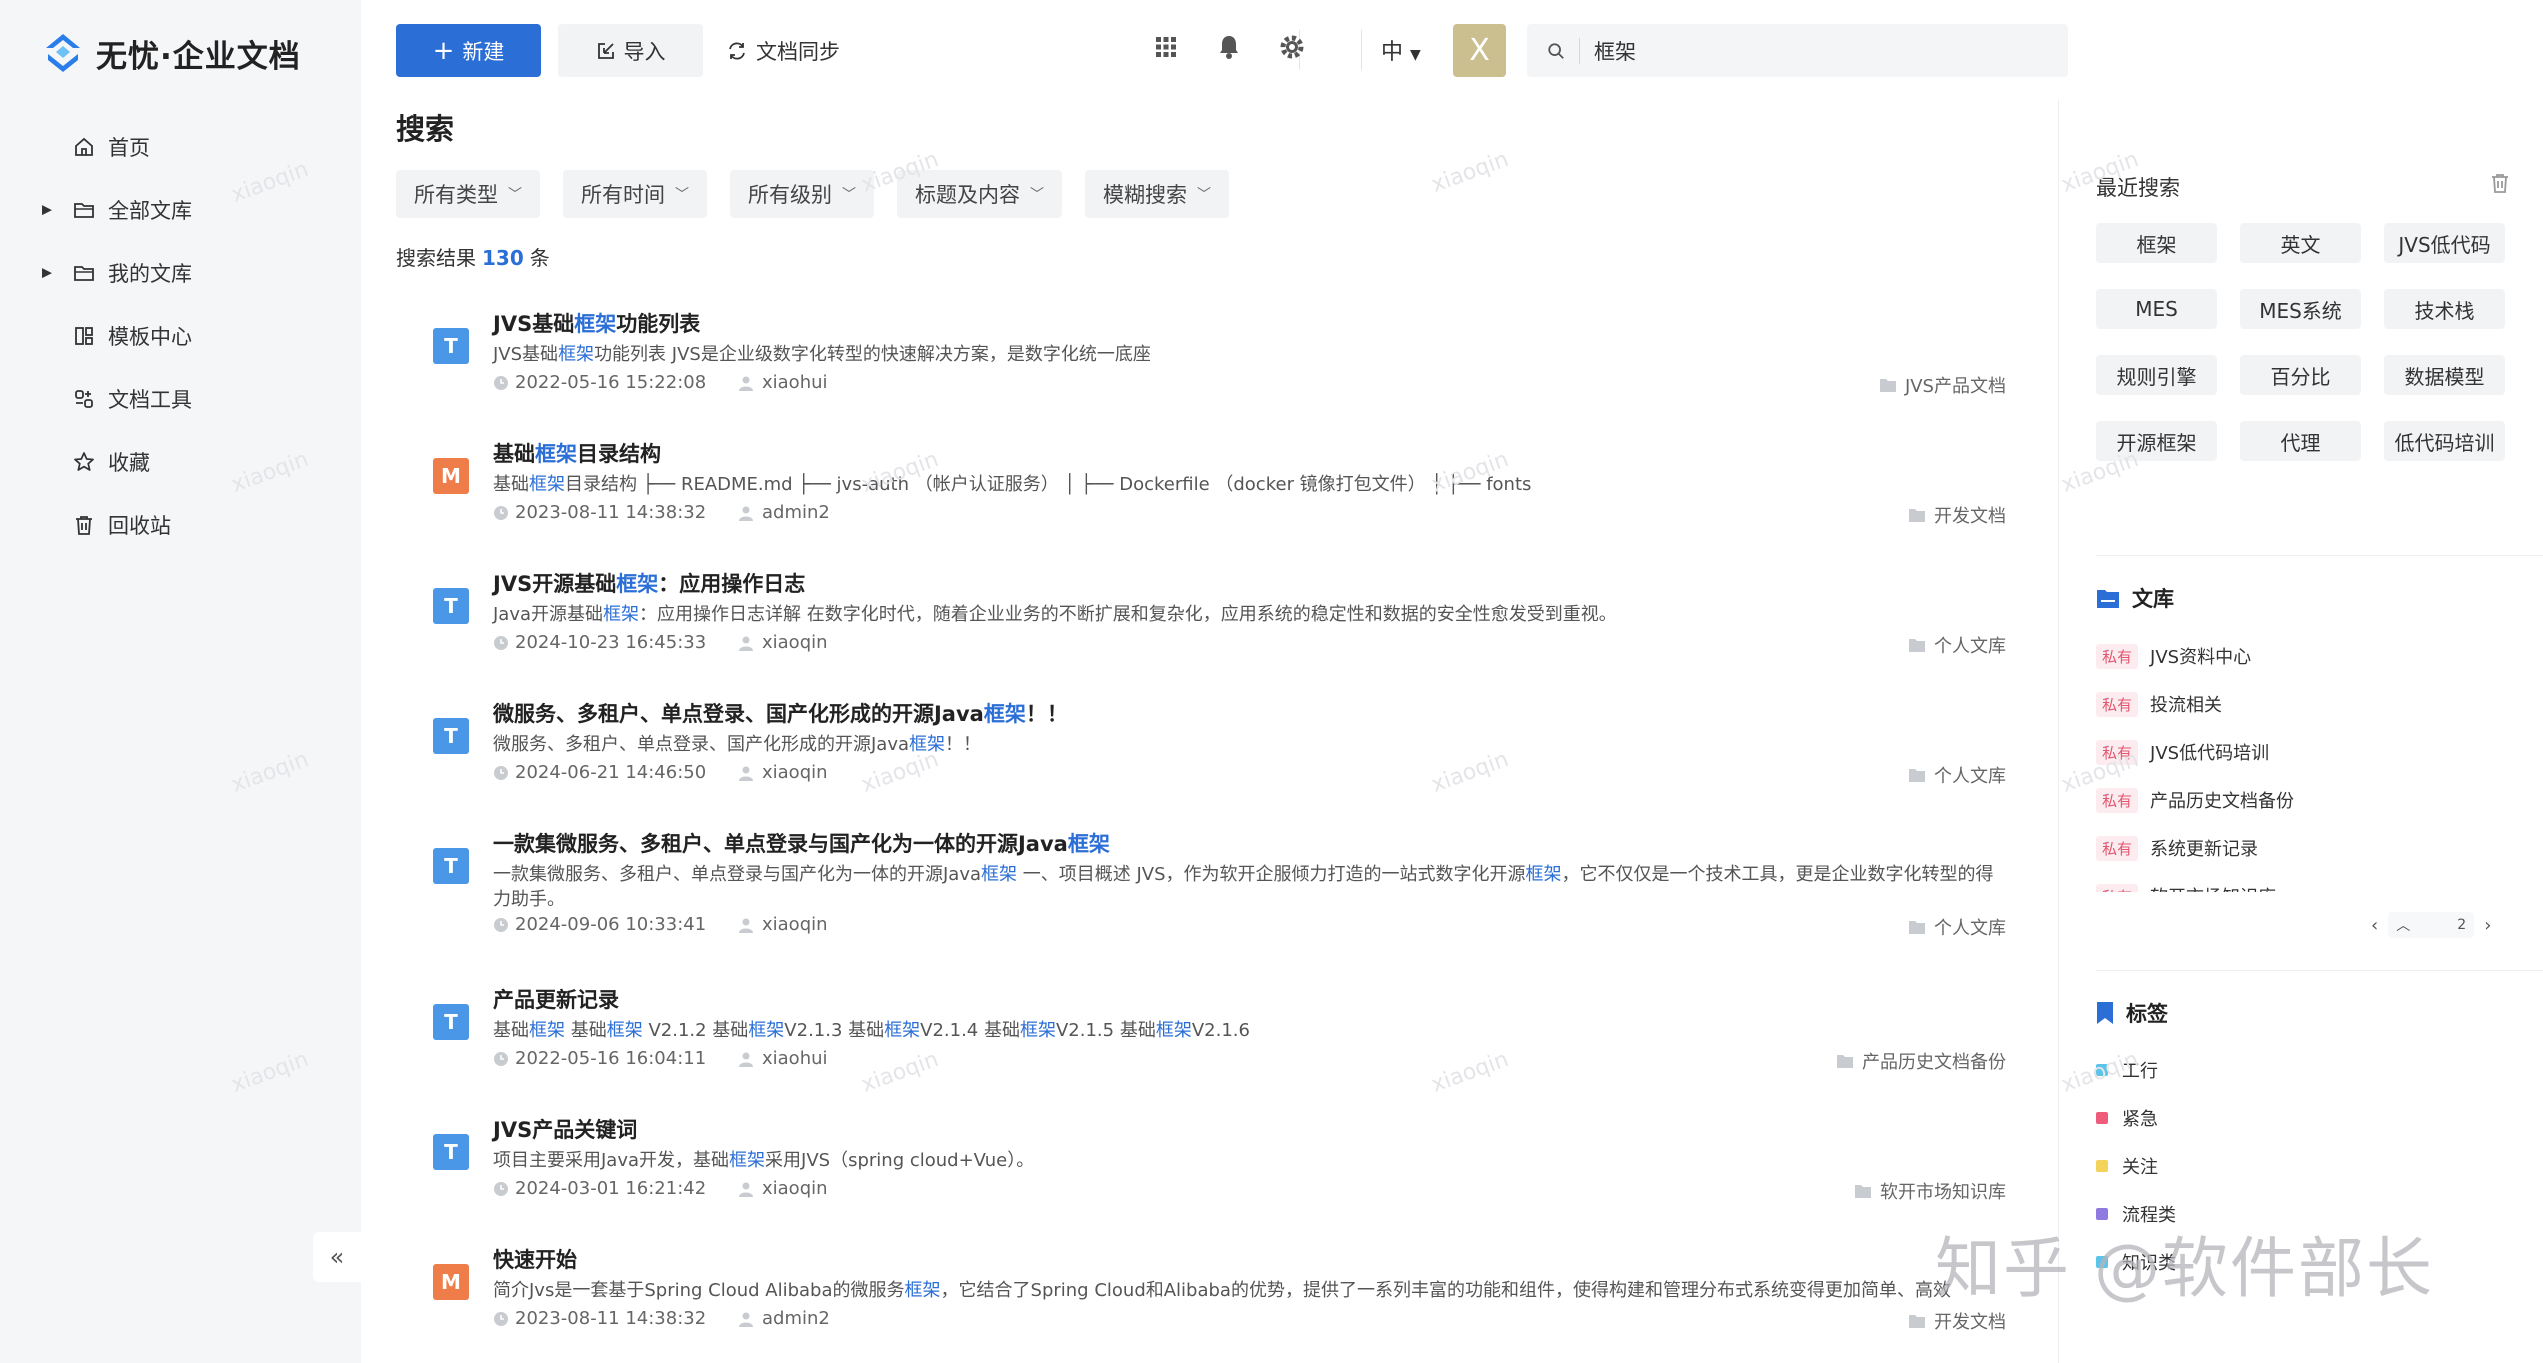 This screenshot has height=1363, width=2543. What do you see at coordinates (660, 382) in the screenshot?
I see `result-meta: 2022-05-16 15:22:08 xiaohui` at bounding box center [660, 382].